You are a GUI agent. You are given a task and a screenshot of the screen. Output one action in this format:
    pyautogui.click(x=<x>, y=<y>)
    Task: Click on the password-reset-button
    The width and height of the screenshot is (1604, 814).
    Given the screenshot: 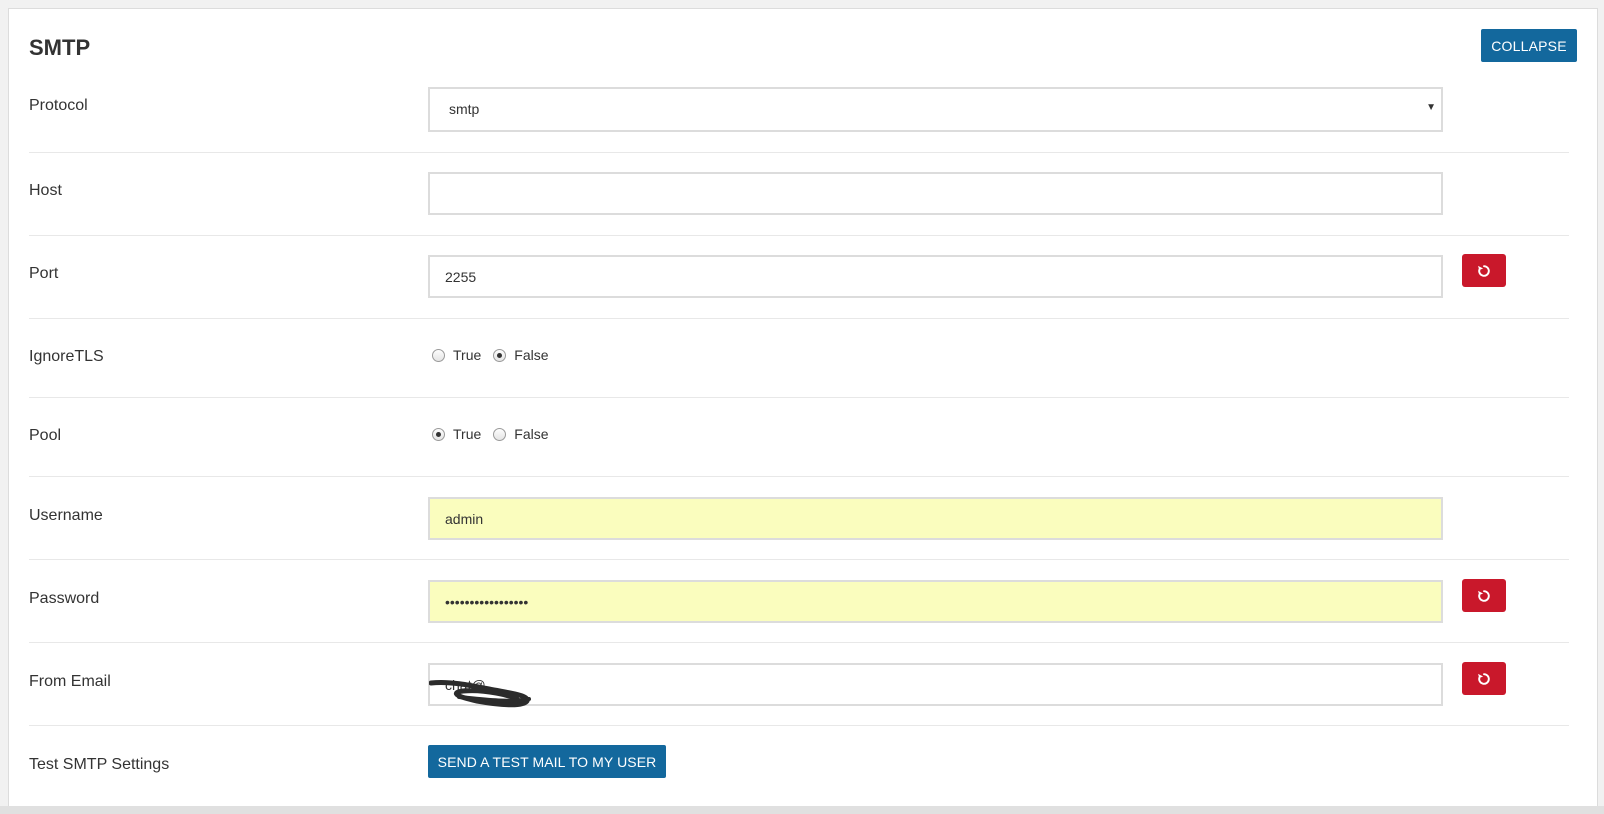 What is the action you would take?
    pyautogui.click(x=1484, y=595)
    